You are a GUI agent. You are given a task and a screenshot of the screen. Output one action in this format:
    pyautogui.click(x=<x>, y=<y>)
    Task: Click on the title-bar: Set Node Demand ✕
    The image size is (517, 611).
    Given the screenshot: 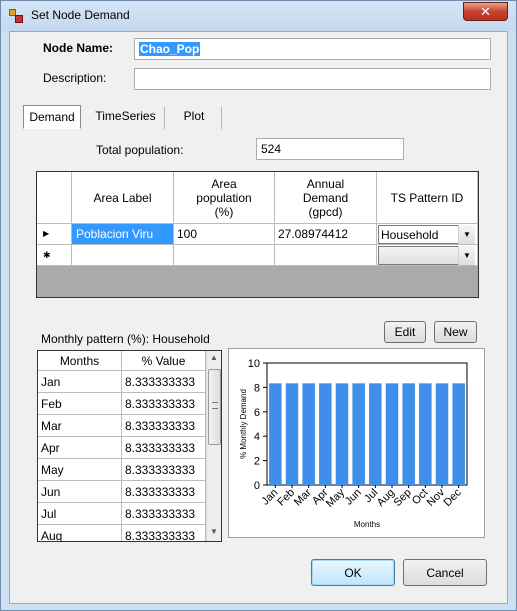 What is the action you would take?
    pyautogui.click(x=258, y=16)
    